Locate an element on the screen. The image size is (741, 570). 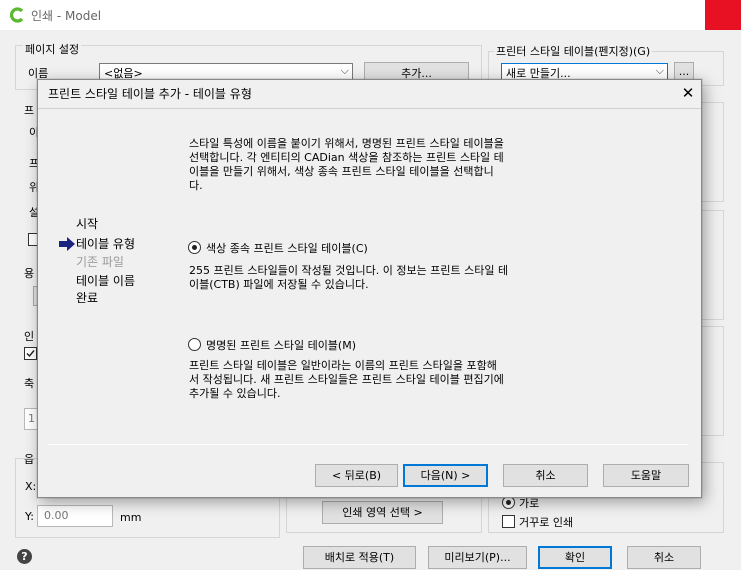
current-step-arrow-icon is located at coordinates (67, 244).